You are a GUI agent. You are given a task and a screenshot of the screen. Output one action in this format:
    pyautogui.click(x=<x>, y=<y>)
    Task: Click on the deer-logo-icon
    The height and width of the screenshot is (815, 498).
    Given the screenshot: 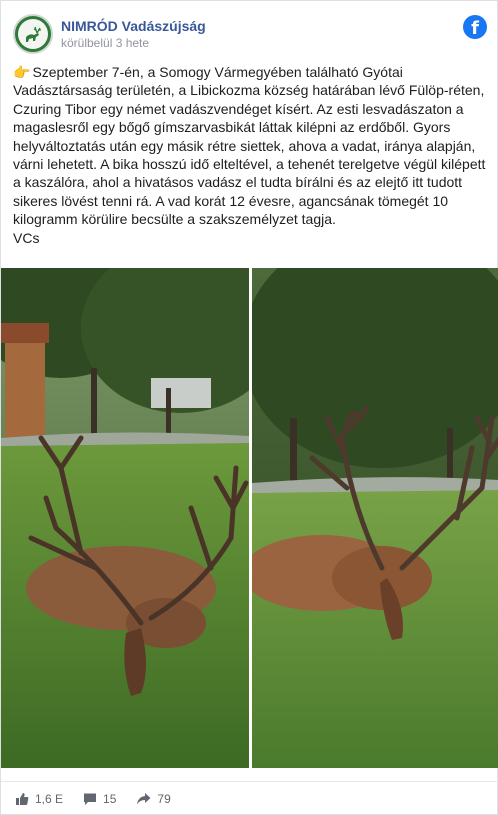 What is the action you would take?
    pyautogui.click(x=33, y=34)
    